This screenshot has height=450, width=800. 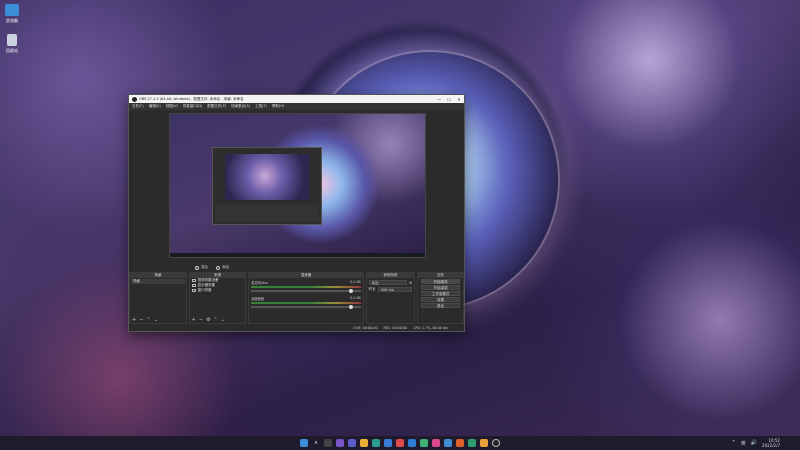 What do you see at coordinates (316, 443) in the screenshot?
I see `search-icon: ⌕` at bounding box center [316, 443].